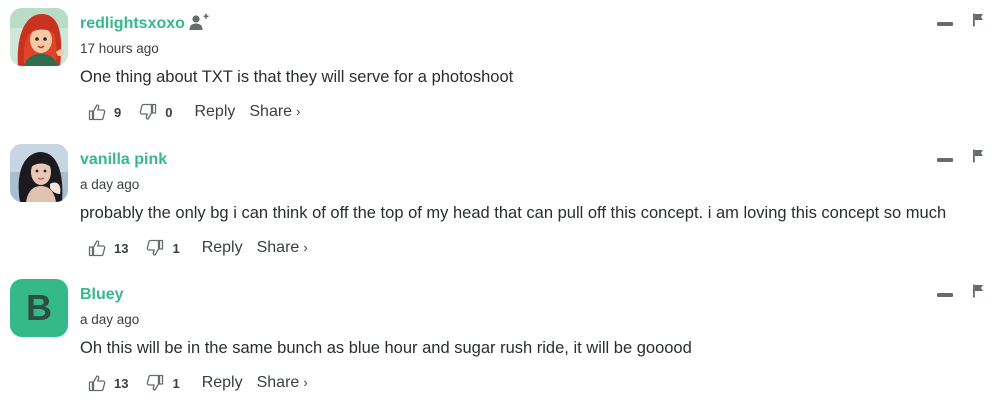  I want to click on follow-user-icon, so click(199, 22).